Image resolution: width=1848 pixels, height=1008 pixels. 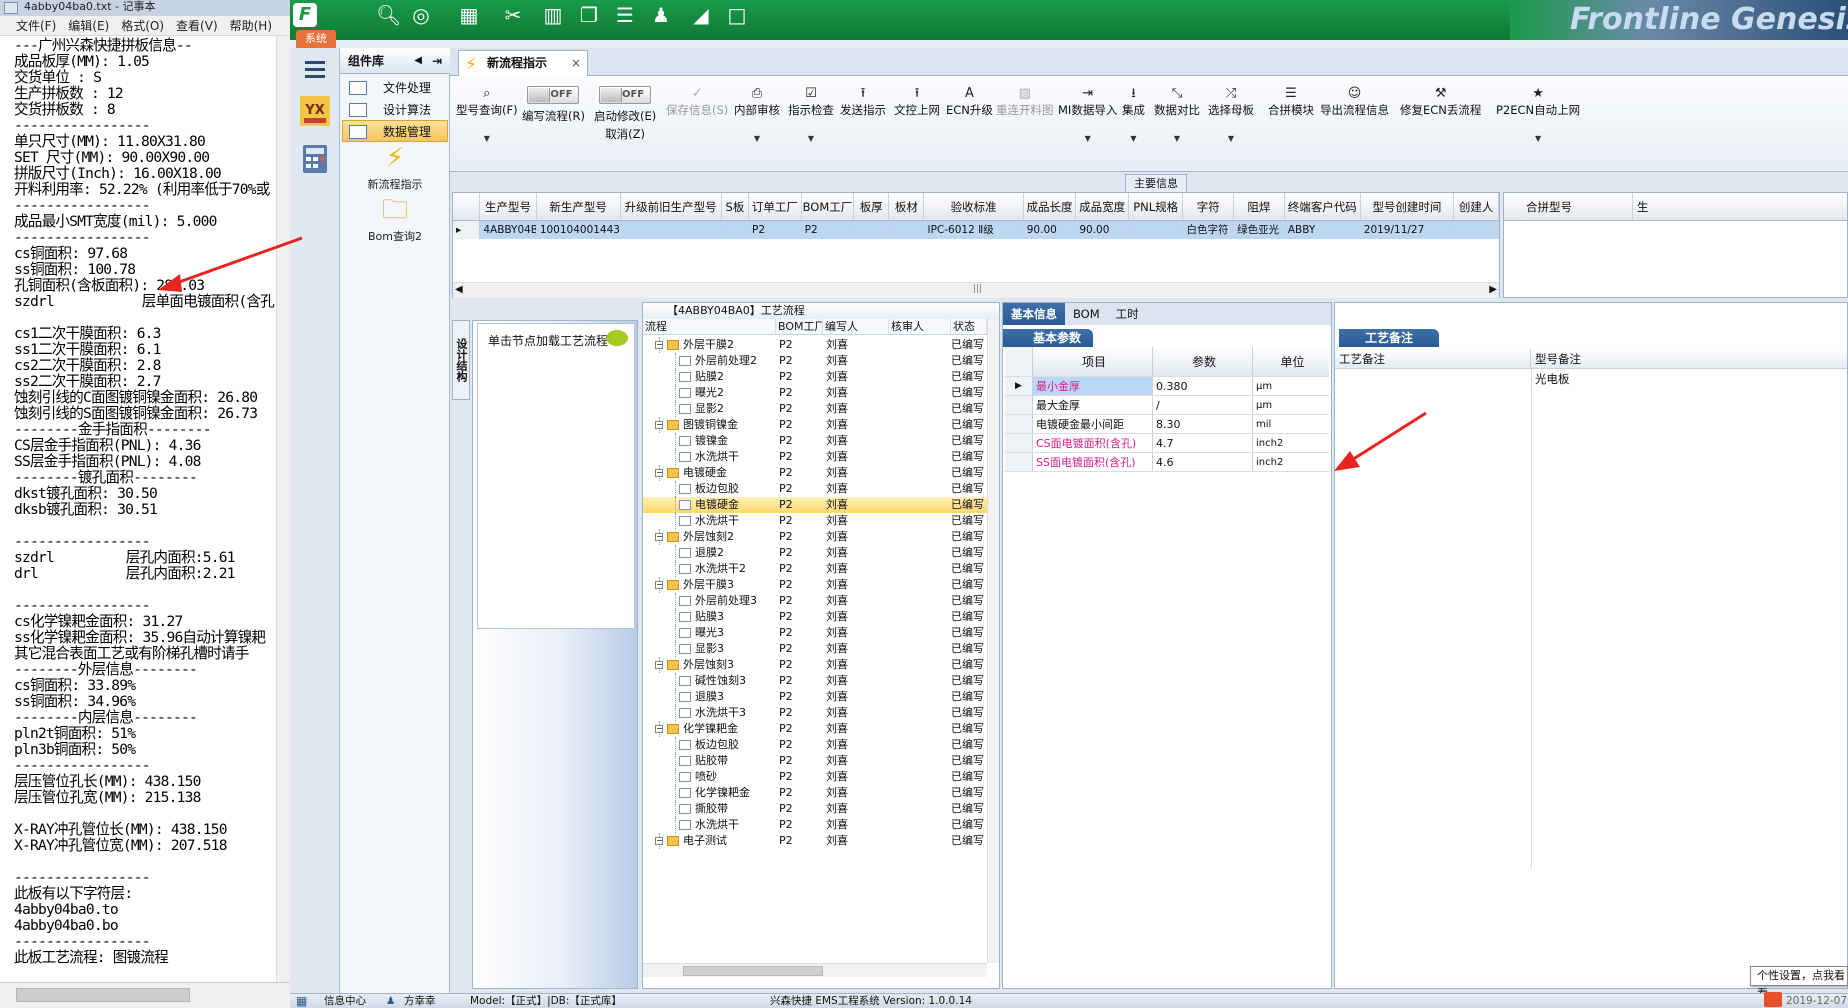 What do you see at coordinates (917, 102) in the screenshot?
I see `doc-control-online-button: ⭱ 文控上网` at bounding box center [917, 102].